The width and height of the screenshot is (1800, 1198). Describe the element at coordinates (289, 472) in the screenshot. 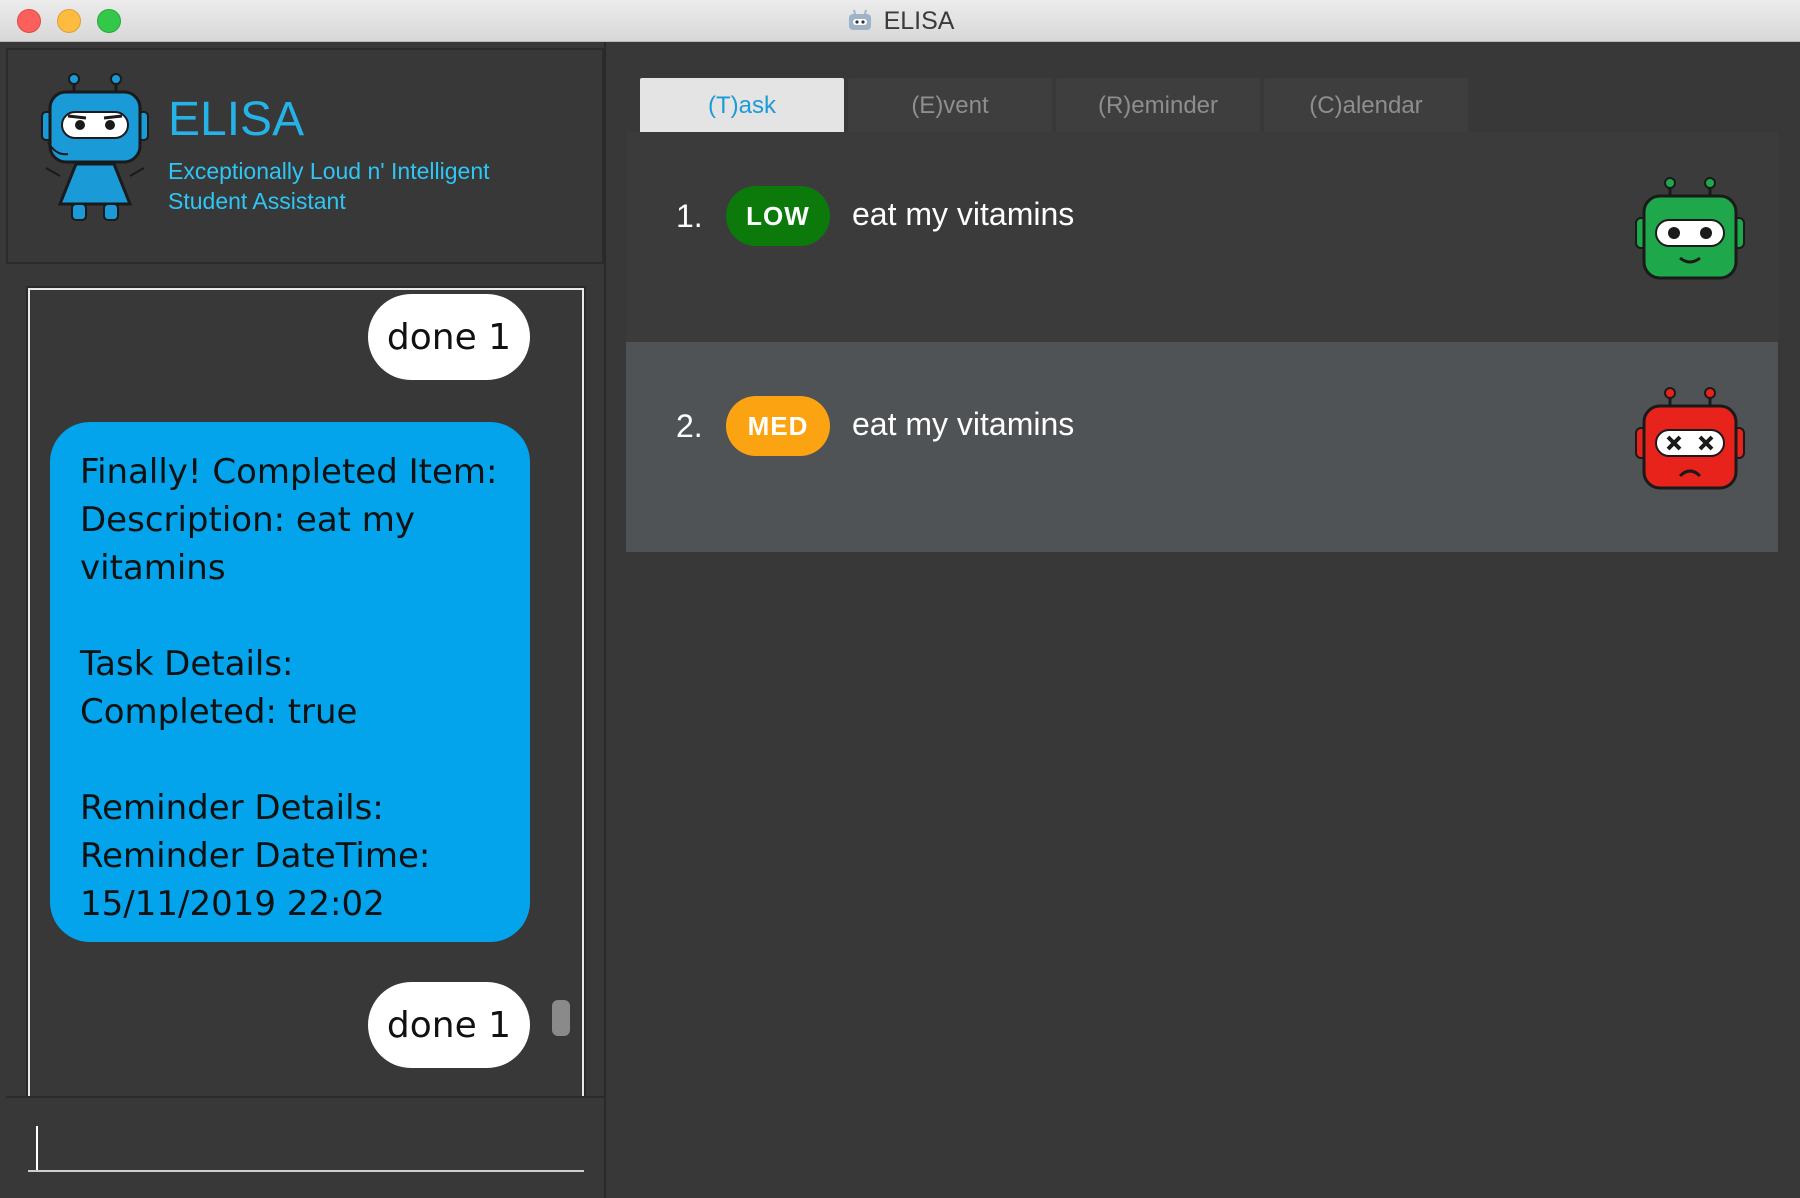

I see `bot-message-line: Finally! Completed Item:` at that location.